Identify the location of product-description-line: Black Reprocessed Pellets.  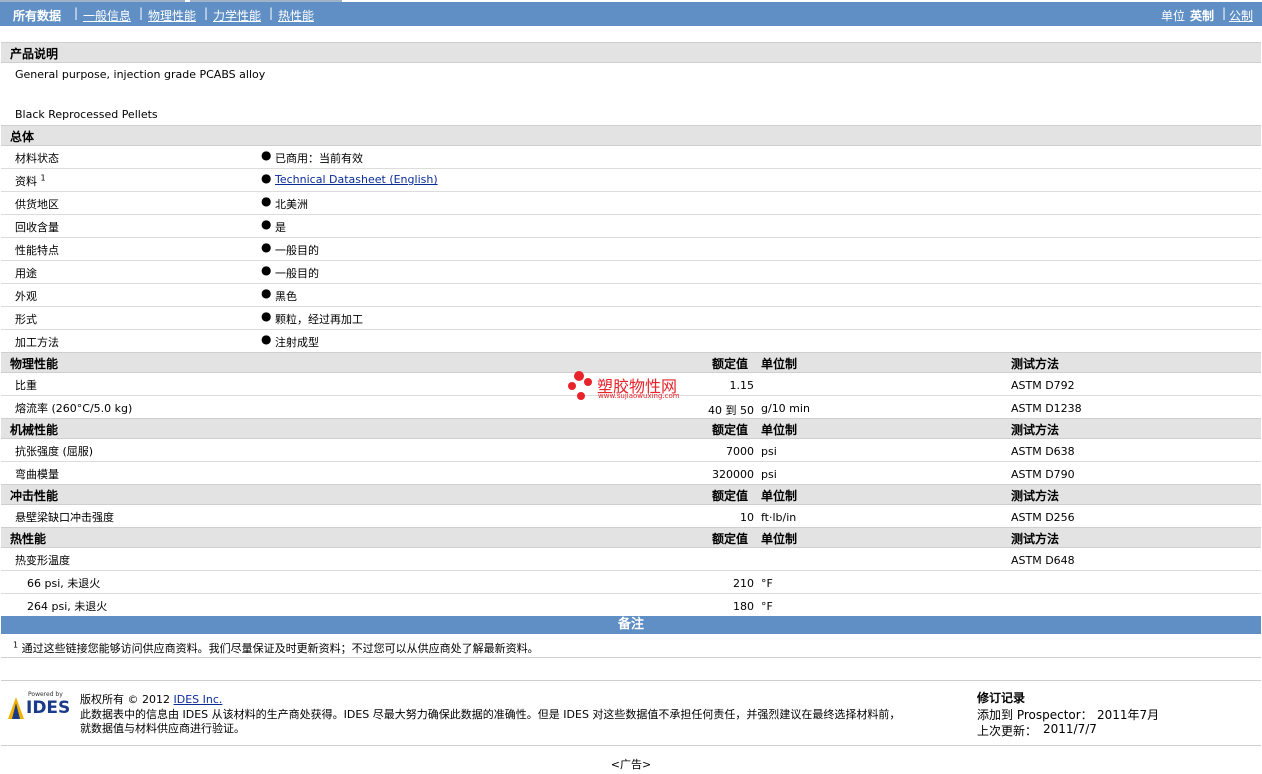
(86, 114).